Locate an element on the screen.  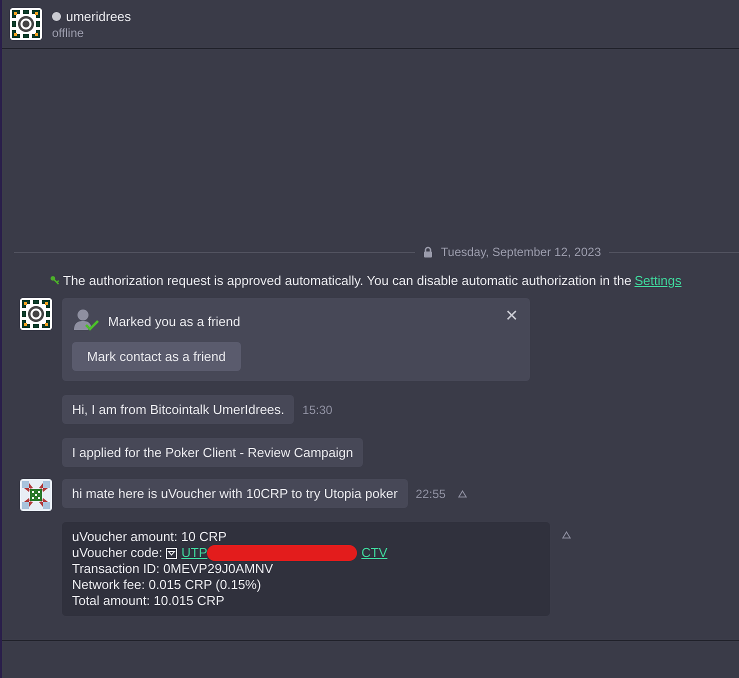
settings-link: Settings is located at coordinates (658, 280).